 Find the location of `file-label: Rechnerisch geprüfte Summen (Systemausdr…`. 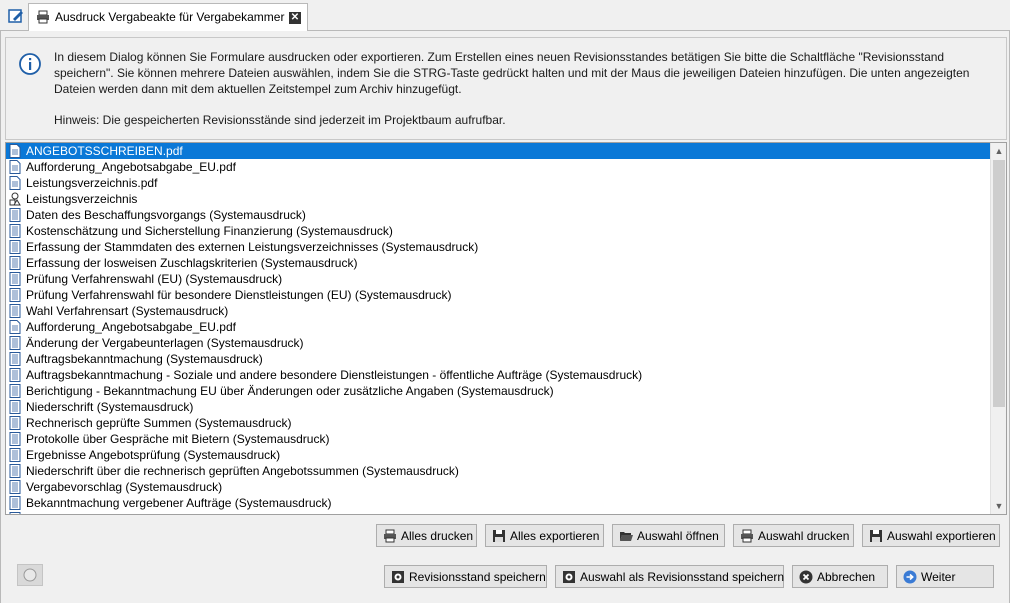

file-label: Rechnerisch geprüfte Summen (Systemausdr… is located at coordinates (159, 423).